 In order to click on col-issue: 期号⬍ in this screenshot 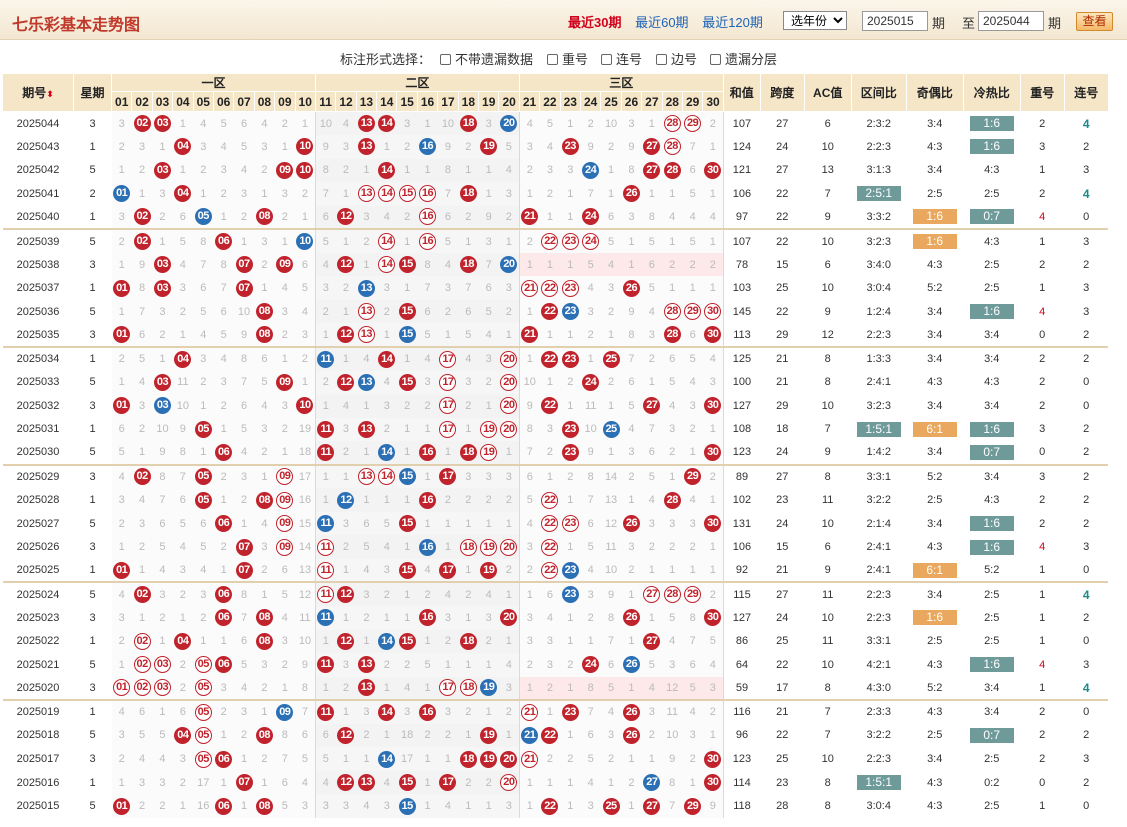, I will do `click(38, 92)`.